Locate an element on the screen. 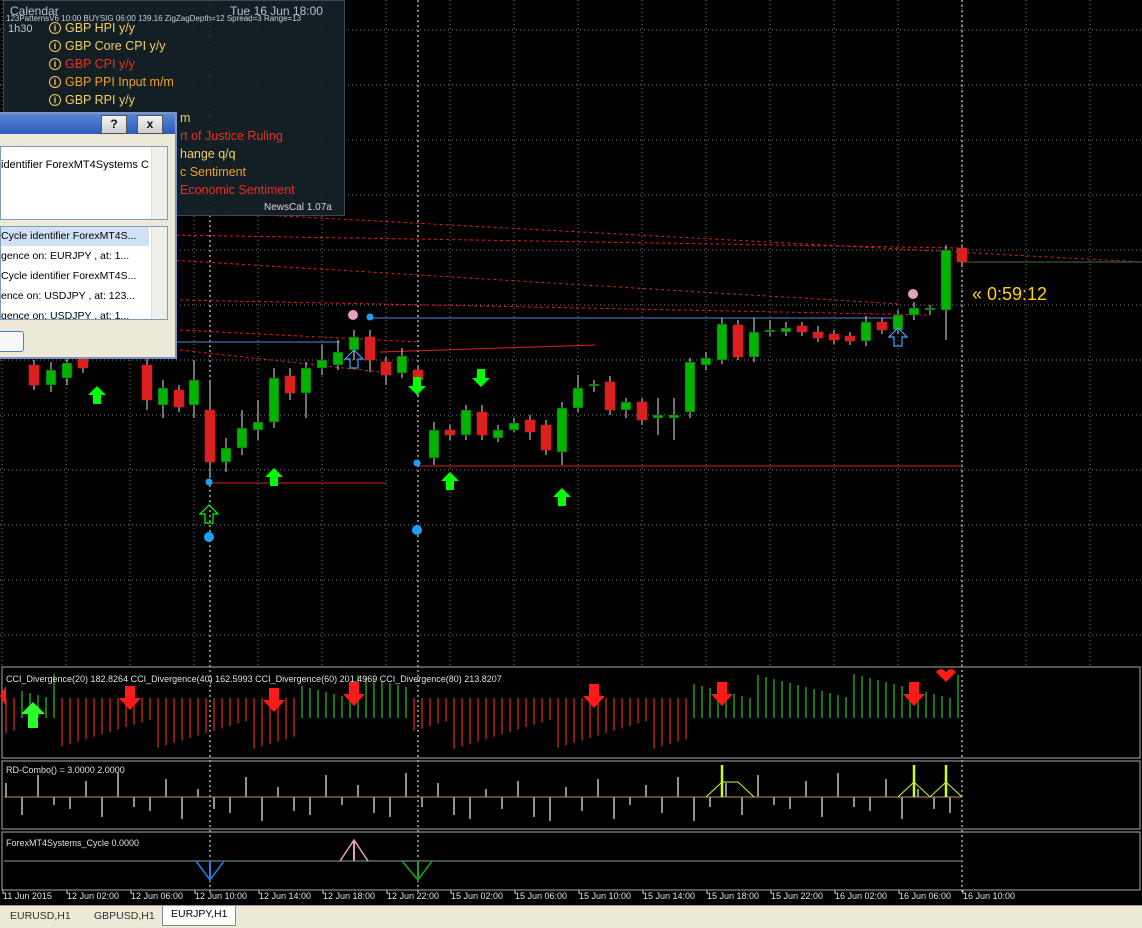 The image size is (1142, 928). axis-label: 15 Jun 06:00 is located at coordinates (541, 896).